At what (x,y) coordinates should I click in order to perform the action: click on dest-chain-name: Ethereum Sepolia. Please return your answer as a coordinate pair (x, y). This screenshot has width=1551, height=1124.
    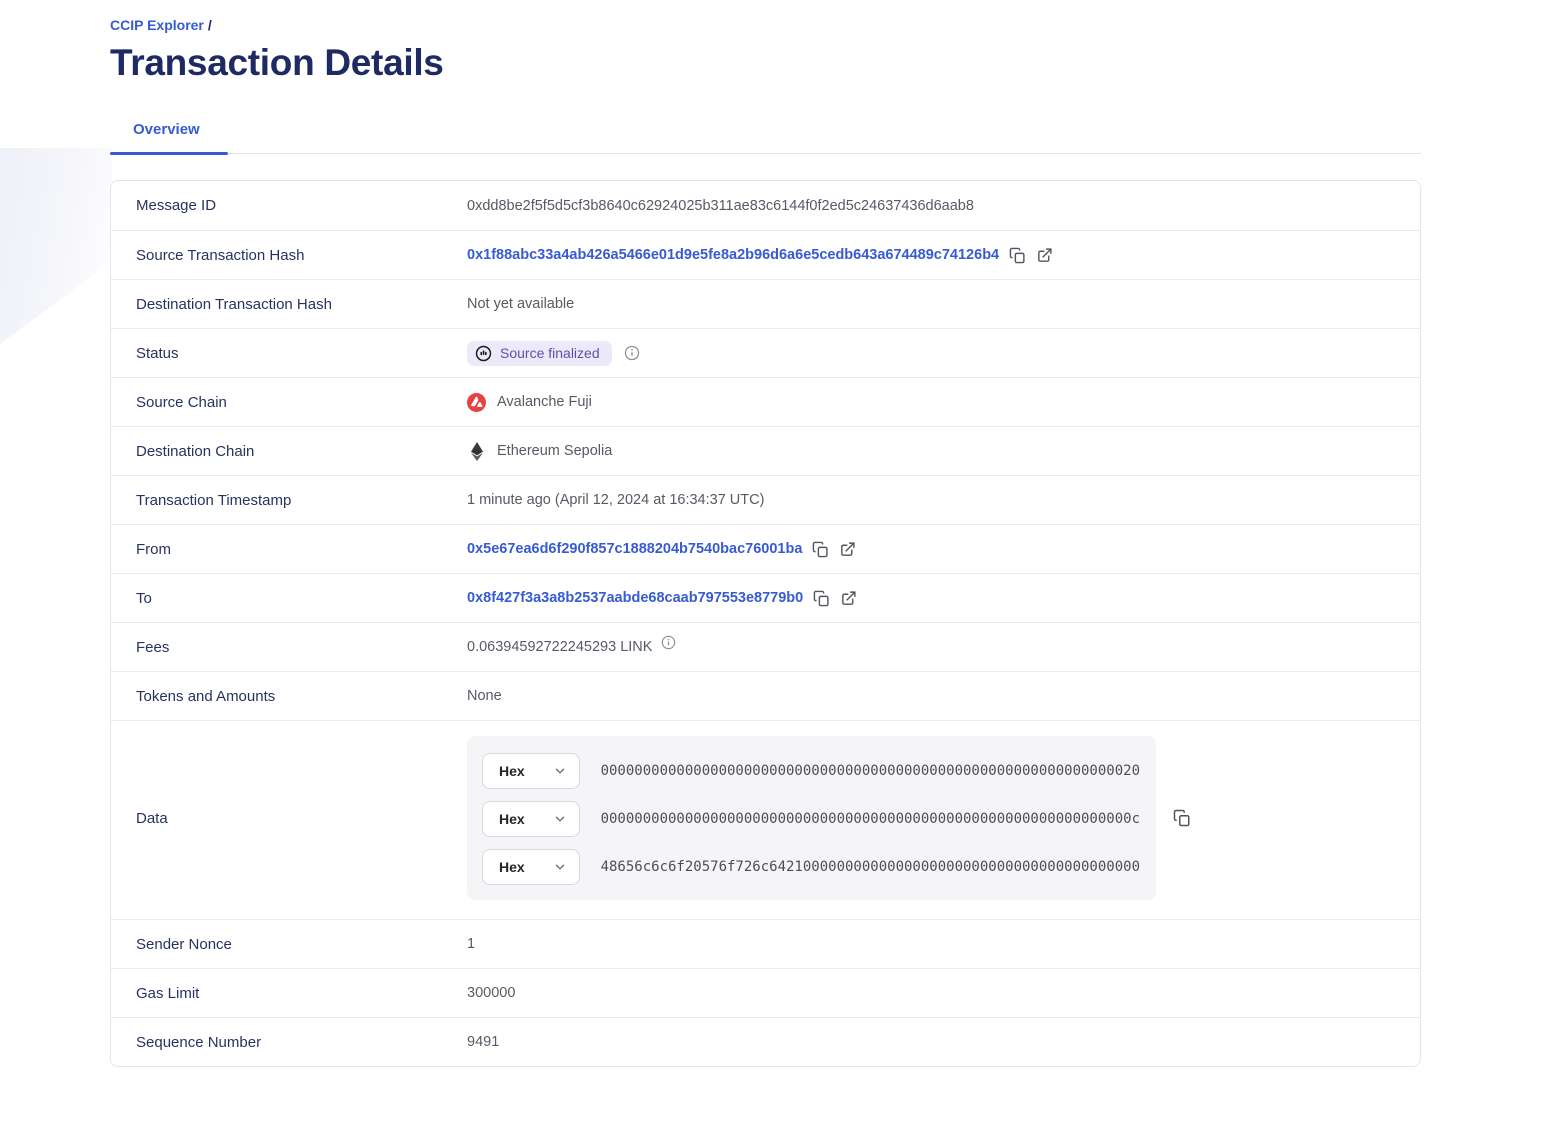
    Looking at the image, I should click on (555, 451).